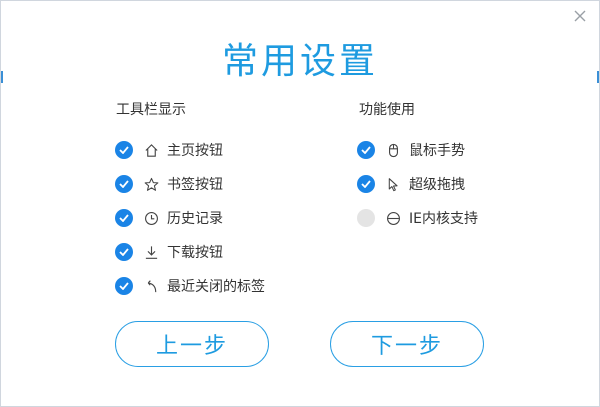 The height and width of the screenshot is (407, 600). What do you see at coordinates (195, 253) in the screenshot?
I see `option-label: 下载按钮` at bounding box center [195, 253].